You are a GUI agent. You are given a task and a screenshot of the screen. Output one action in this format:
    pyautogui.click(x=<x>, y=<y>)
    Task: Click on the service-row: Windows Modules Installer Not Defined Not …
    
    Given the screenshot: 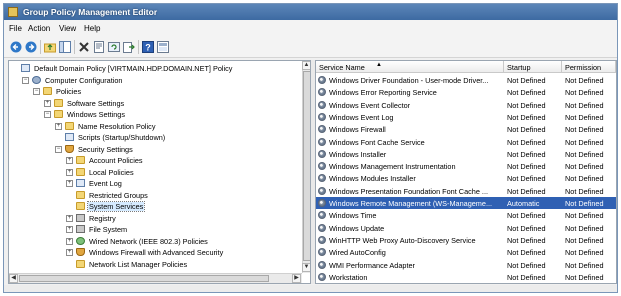 What is the action you would take?
    pyautogui.click(x=466, y=178)
    